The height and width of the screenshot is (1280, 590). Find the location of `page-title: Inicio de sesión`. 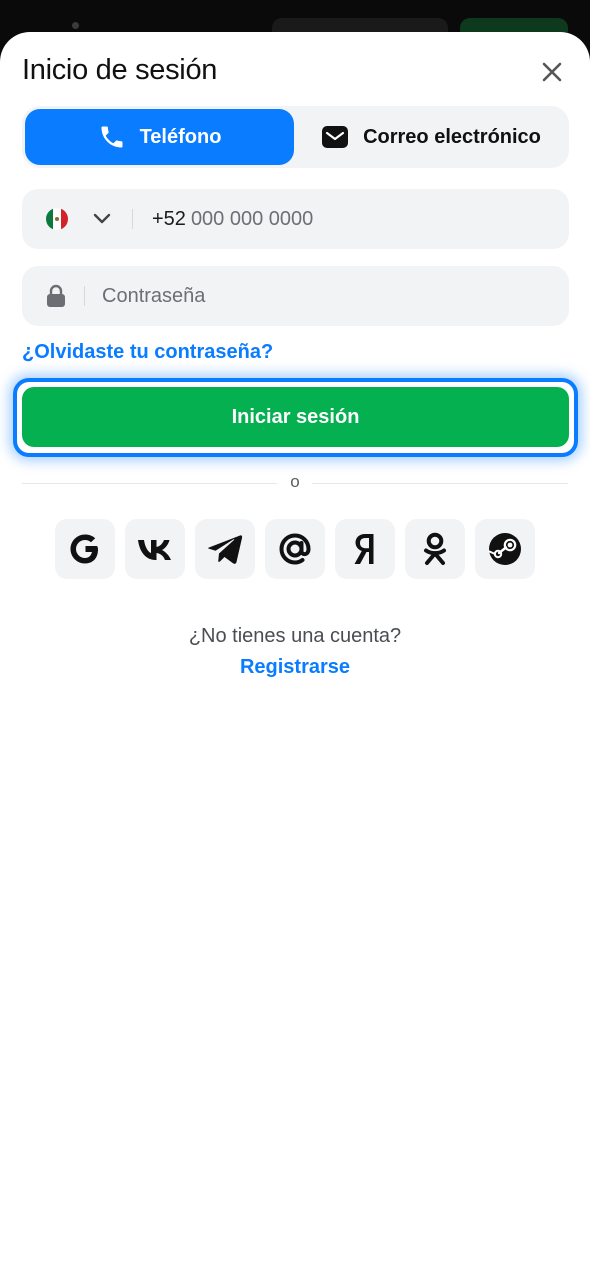

page-title: Inicio de sesión is located at coordinates (120, 70).